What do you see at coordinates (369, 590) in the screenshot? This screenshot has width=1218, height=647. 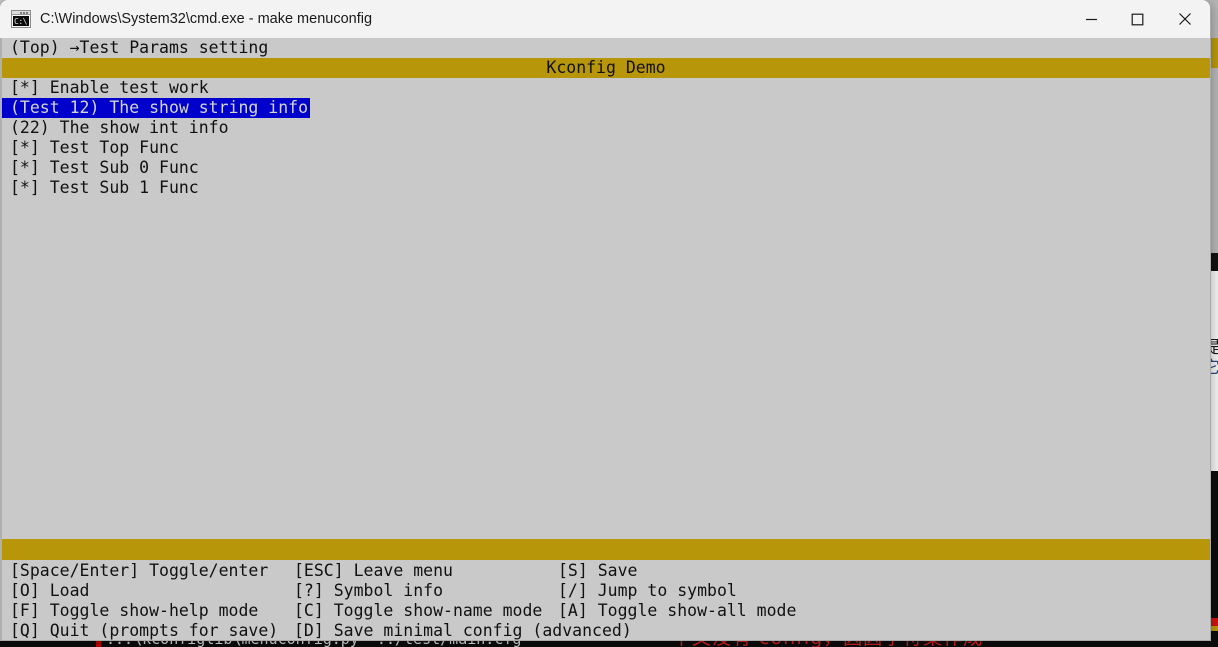 I see `help-key-symbol-info: [?] Symbol info` at bounding box center [369, 590].